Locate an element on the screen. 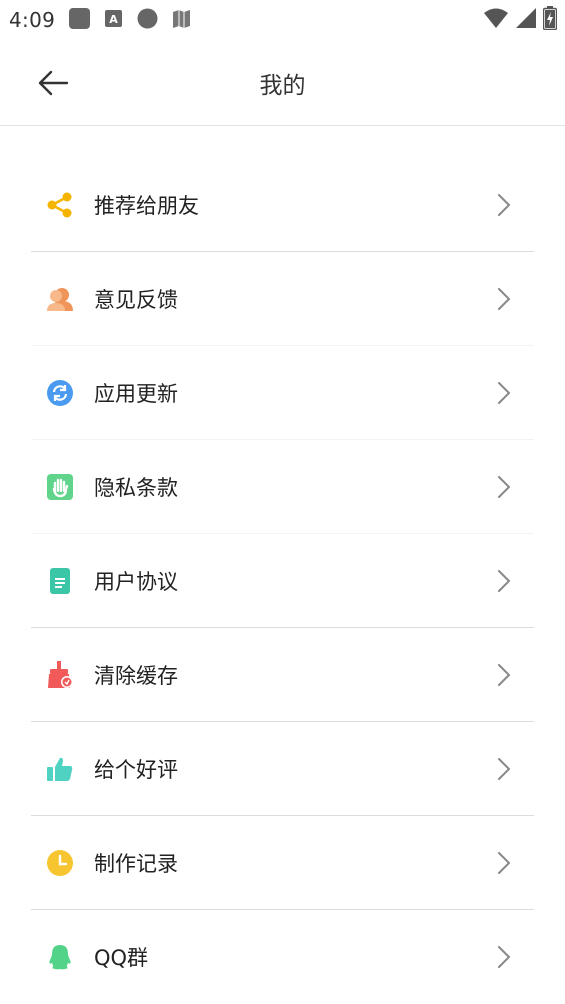  feedback-icon is located at coordinates (60, 299).